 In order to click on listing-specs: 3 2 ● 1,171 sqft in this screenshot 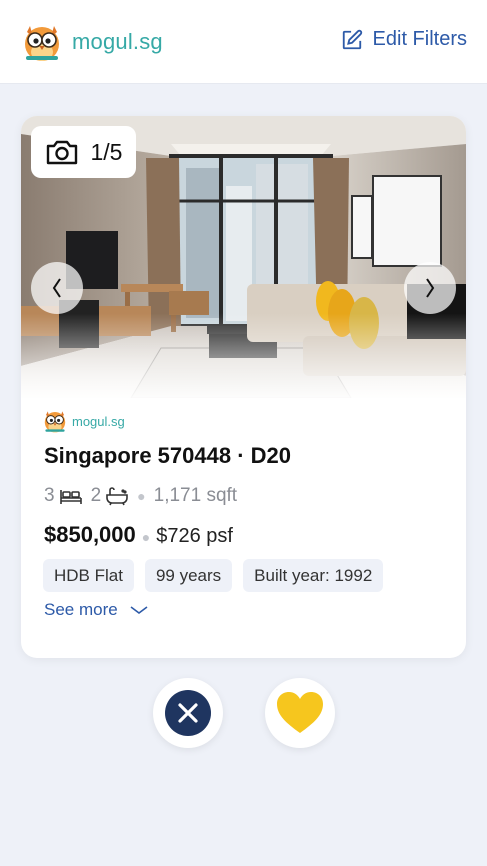, I will do `click(140, 496)`.